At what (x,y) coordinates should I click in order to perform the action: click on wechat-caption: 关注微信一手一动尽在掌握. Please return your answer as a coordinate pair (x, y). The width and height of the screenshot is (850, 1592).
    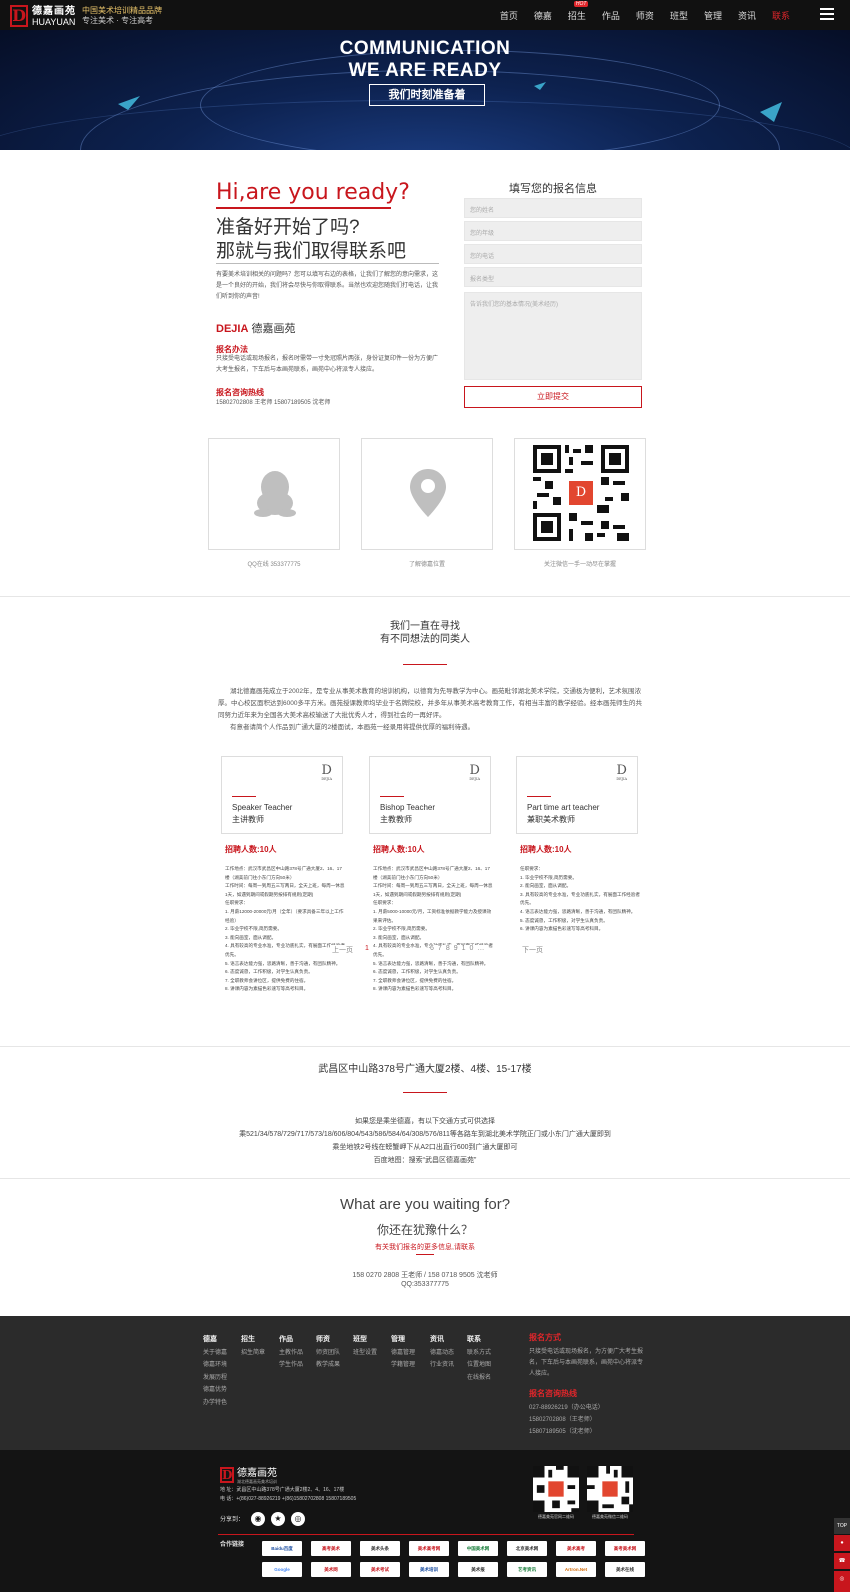
    Looking at the image, I should click on (579, 565).